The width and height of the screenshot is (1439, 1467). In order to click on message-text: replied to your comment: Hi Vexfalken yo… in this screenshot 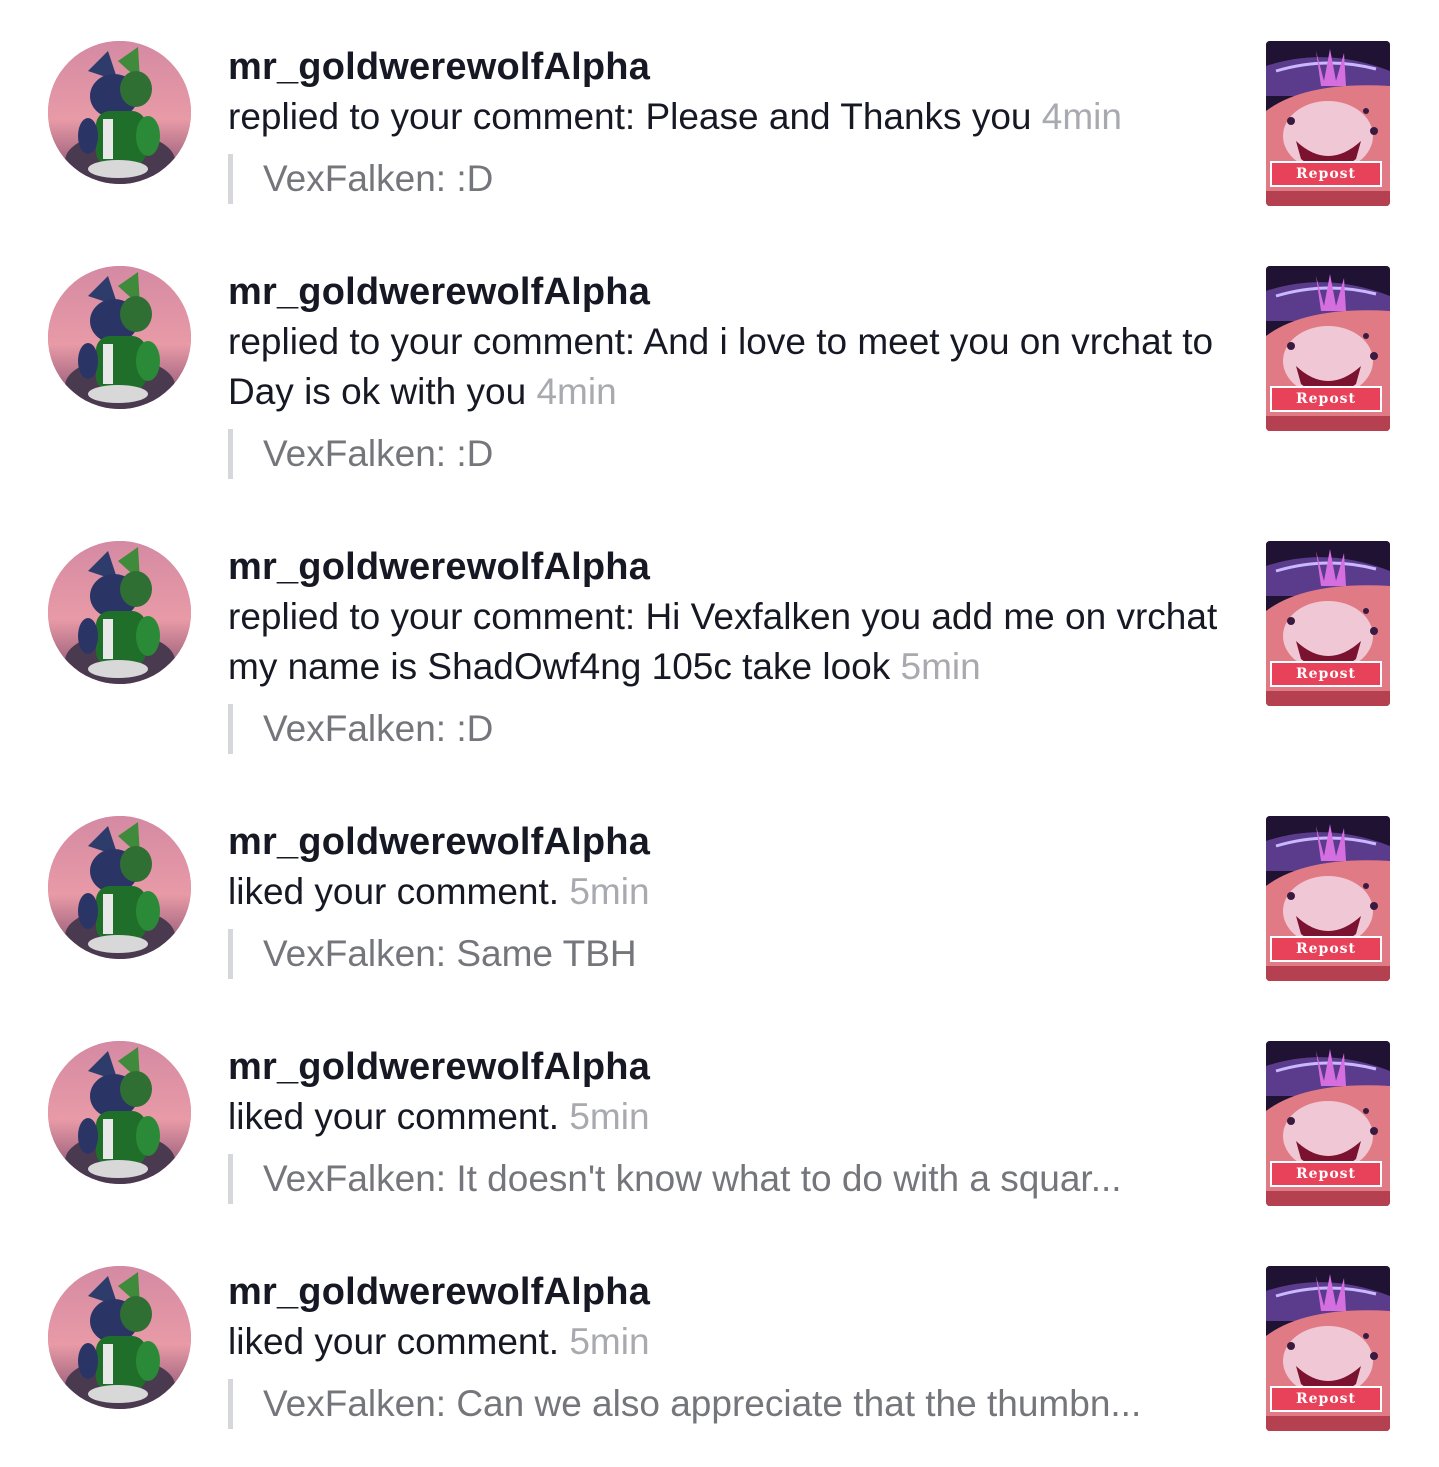, I will do `click(723, 641)`.